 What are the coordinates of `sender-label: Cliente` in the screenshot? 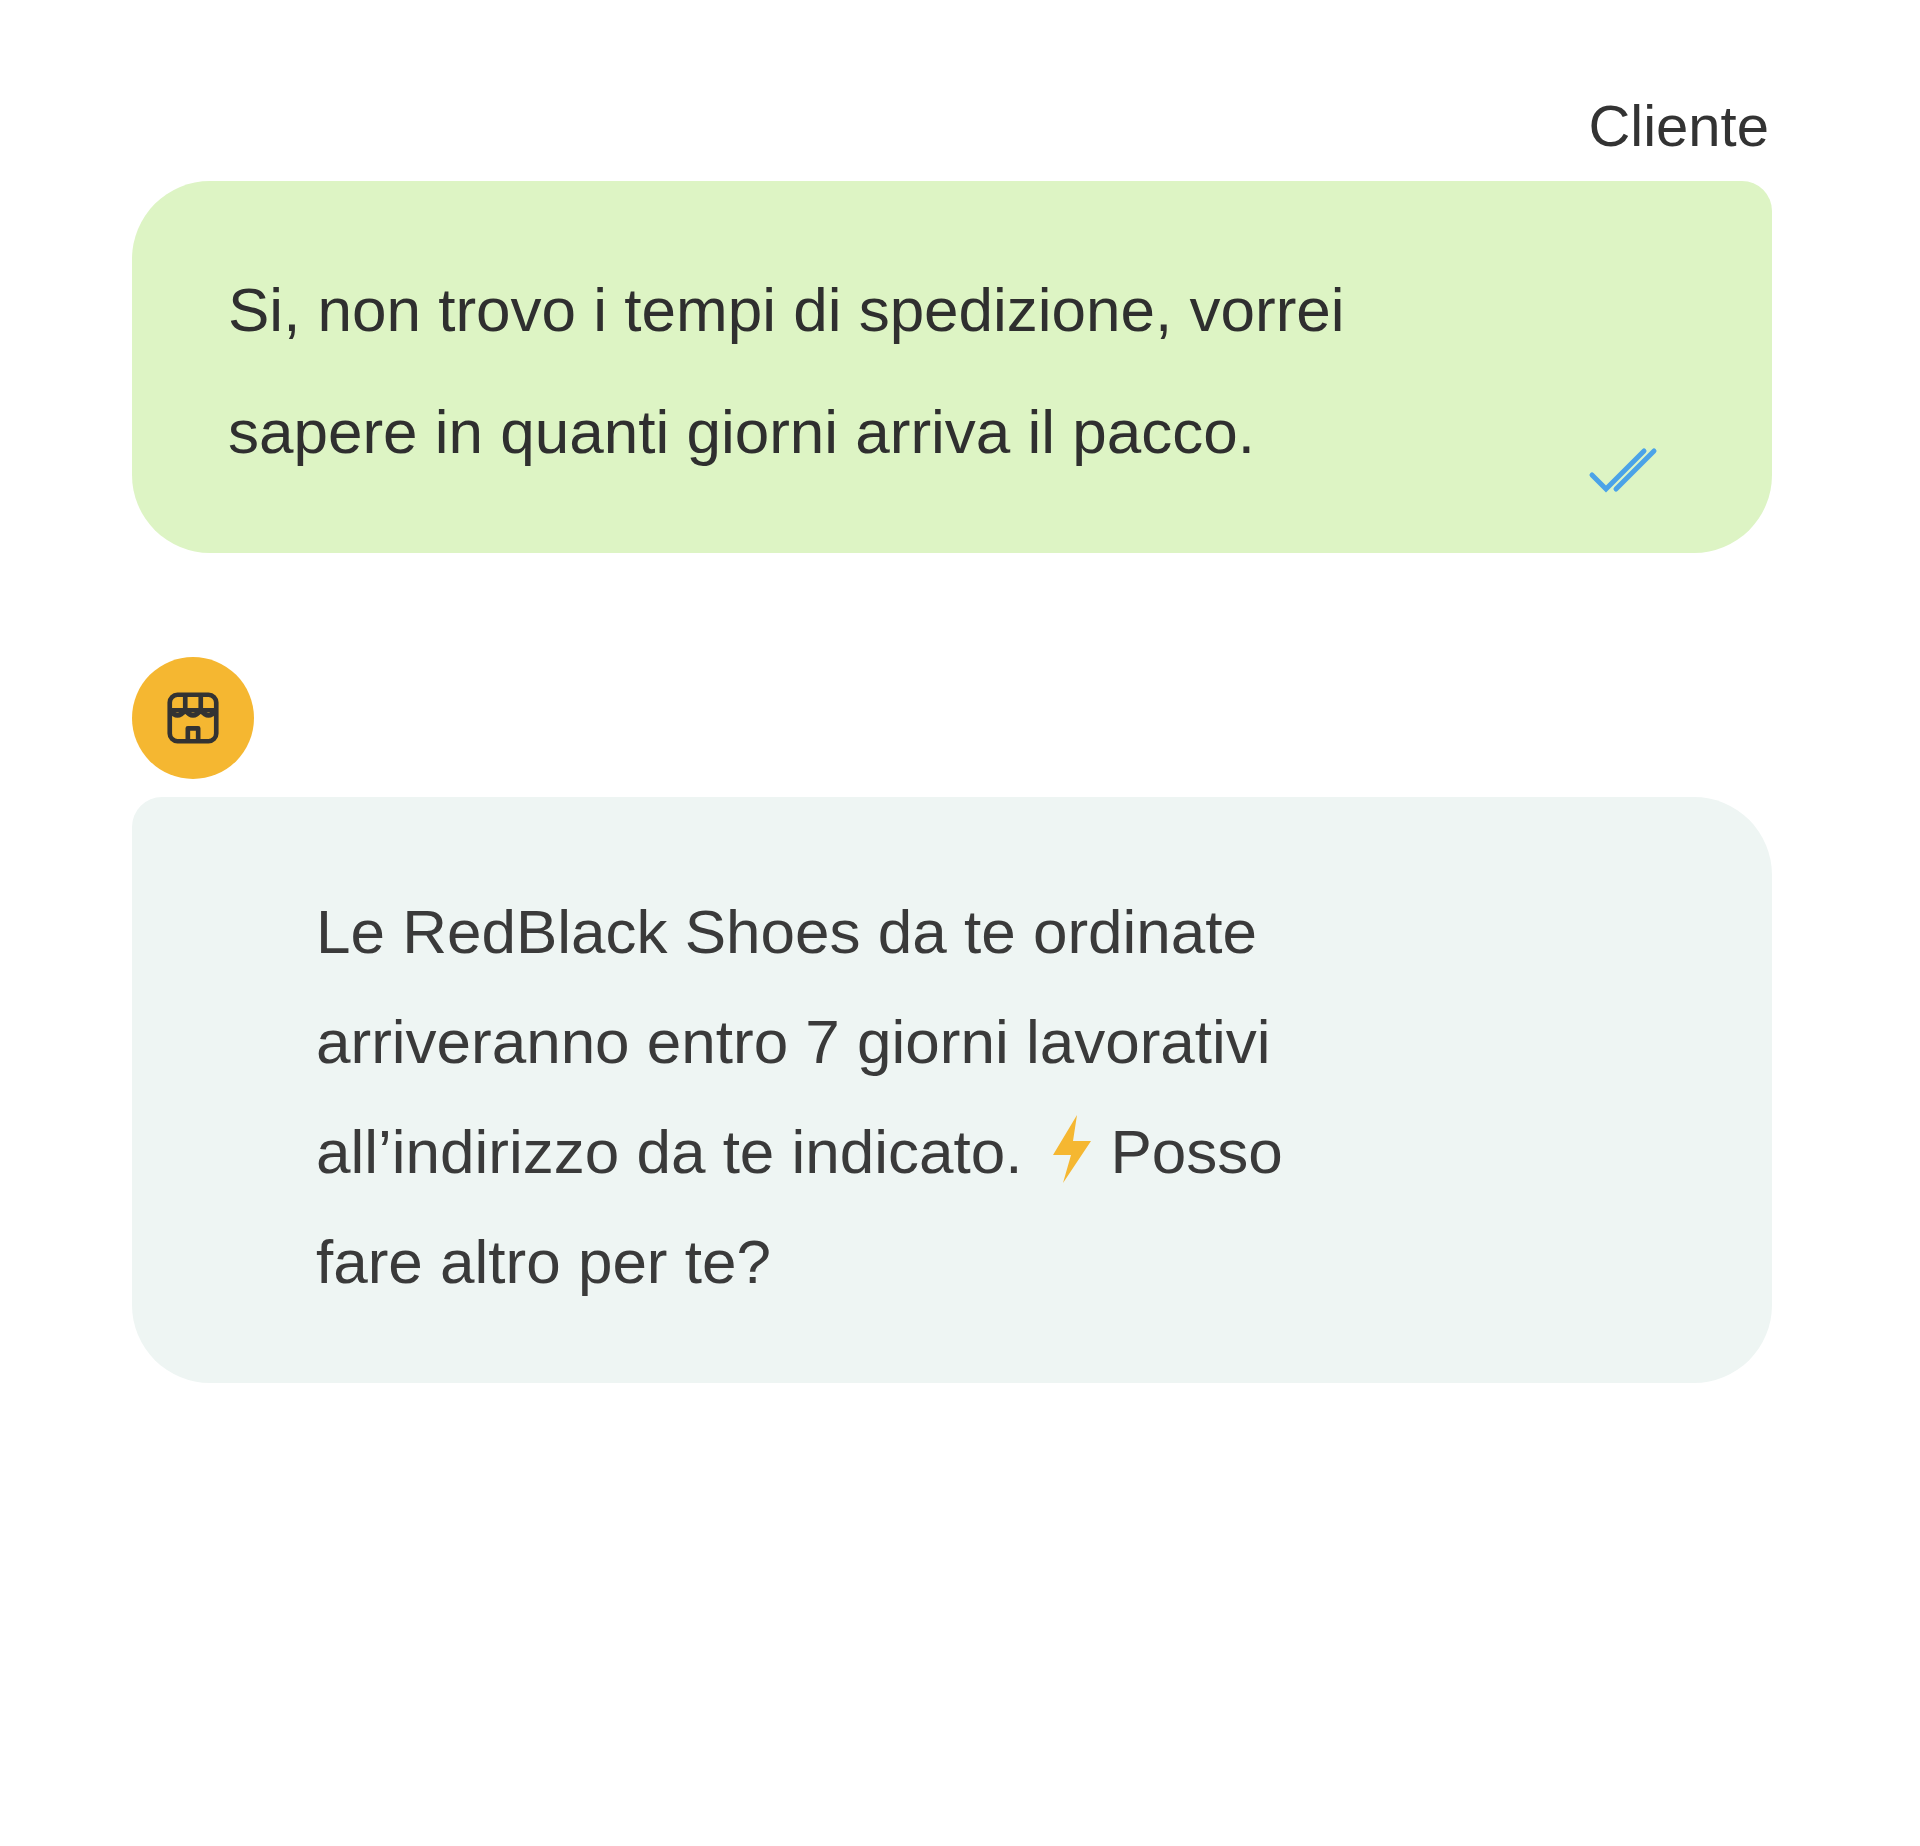 It's located at (1678, 125).